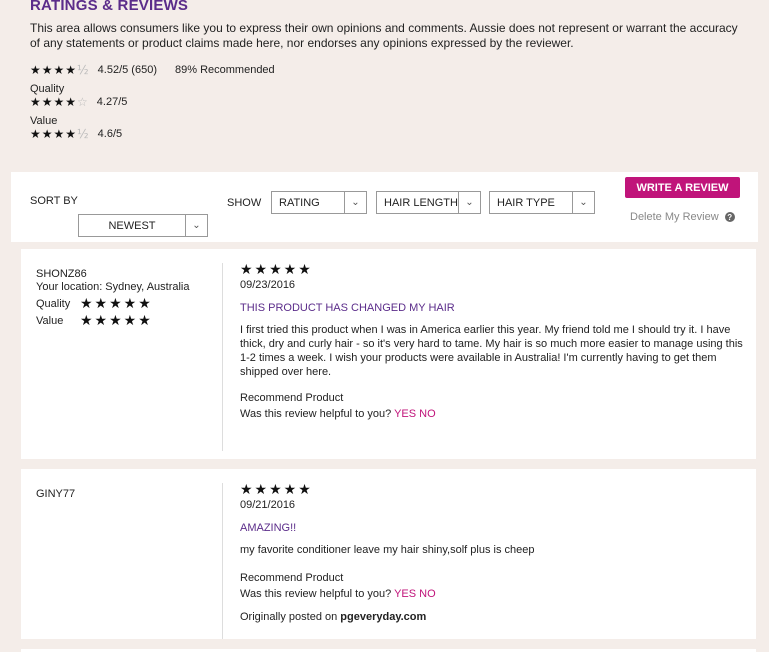 This screenshot has height=652, width=769. I want to click on sort-select: NEWEST ⌄, so click(143, 225).